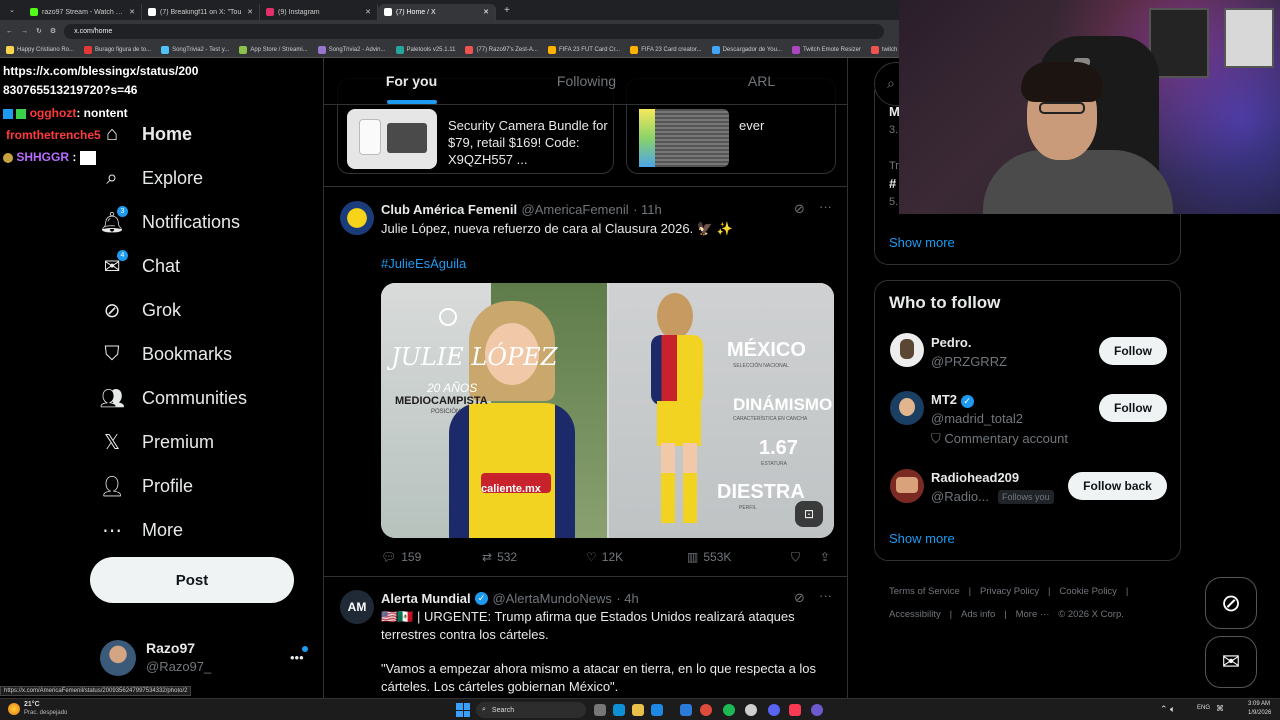 The image size is (1280, 720). I want to click on sidebar-item-premium: 𝕏 Premium, so click(157, 442).